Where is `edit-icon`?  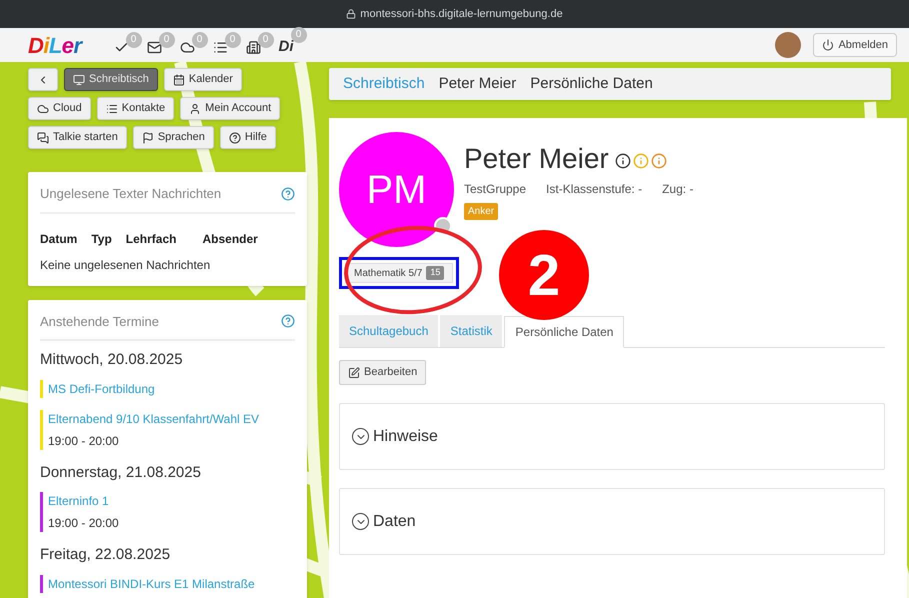 edit-icon is located at coordinates (354, 372).